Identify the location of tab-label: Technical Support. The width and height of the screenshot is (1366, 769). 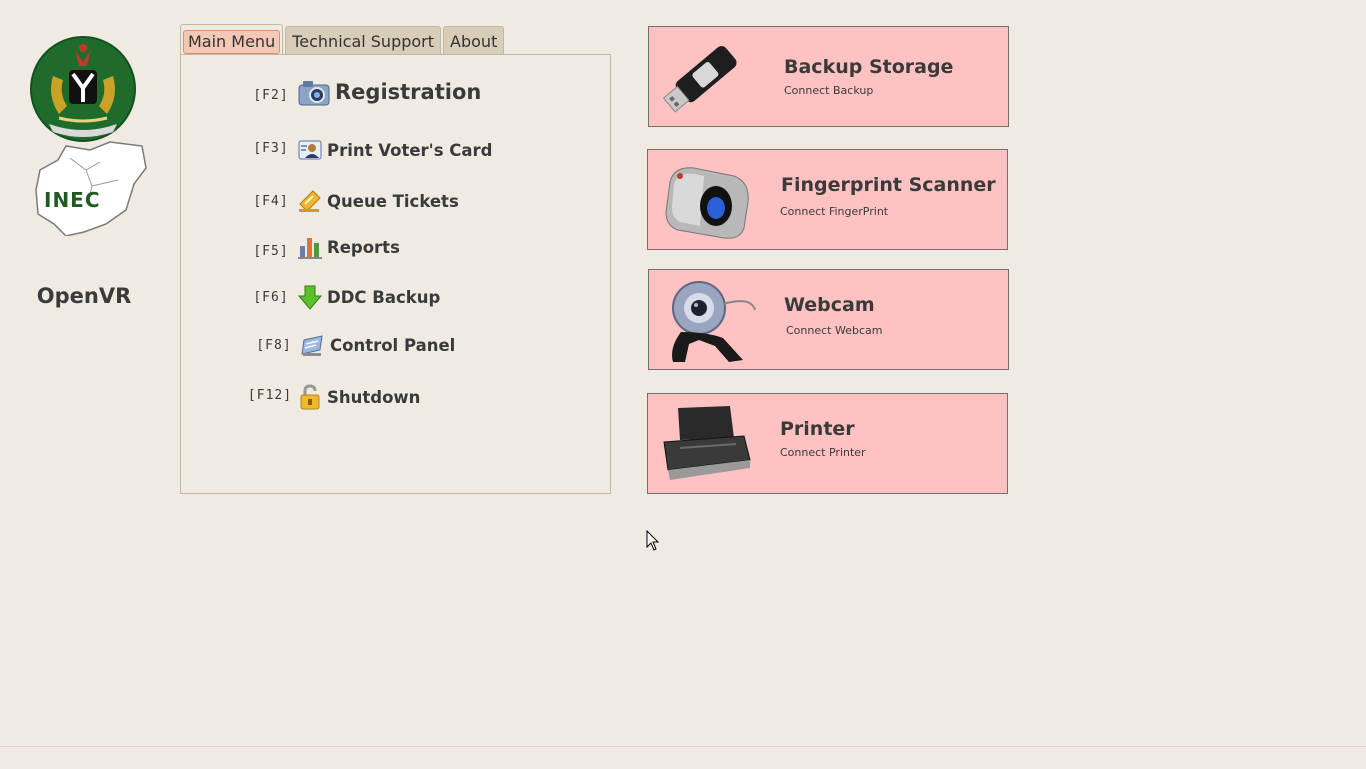
(363, 41).